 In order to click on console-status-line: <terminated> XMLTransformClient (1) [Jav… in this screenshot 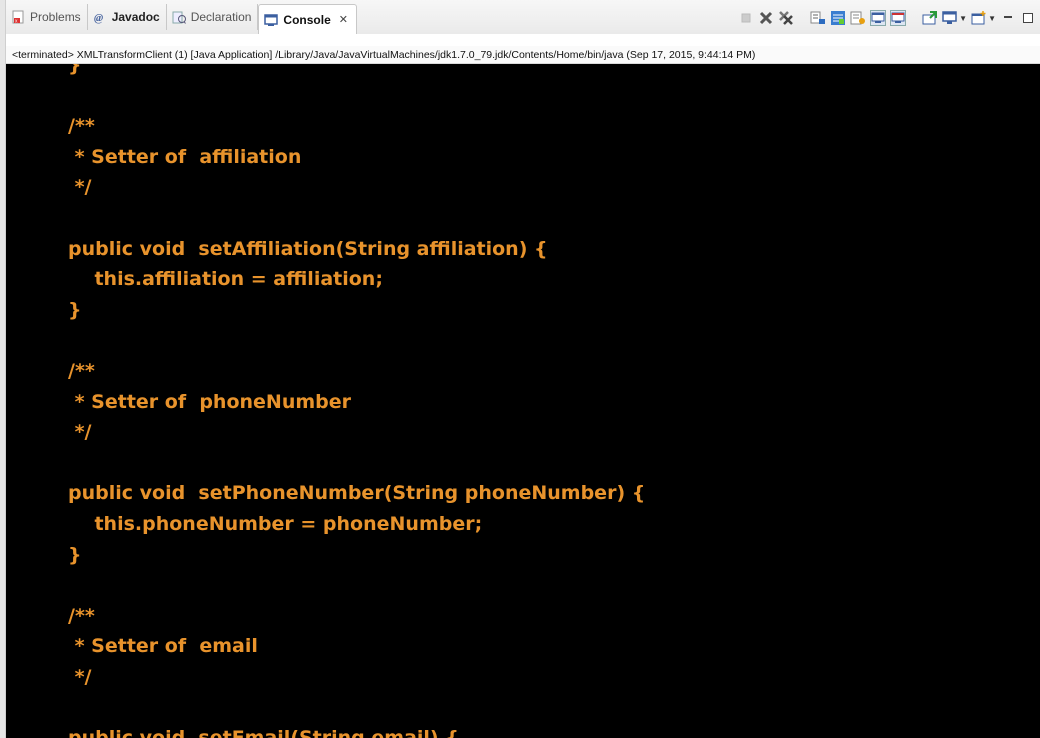, I will do `click(523, 55)`.